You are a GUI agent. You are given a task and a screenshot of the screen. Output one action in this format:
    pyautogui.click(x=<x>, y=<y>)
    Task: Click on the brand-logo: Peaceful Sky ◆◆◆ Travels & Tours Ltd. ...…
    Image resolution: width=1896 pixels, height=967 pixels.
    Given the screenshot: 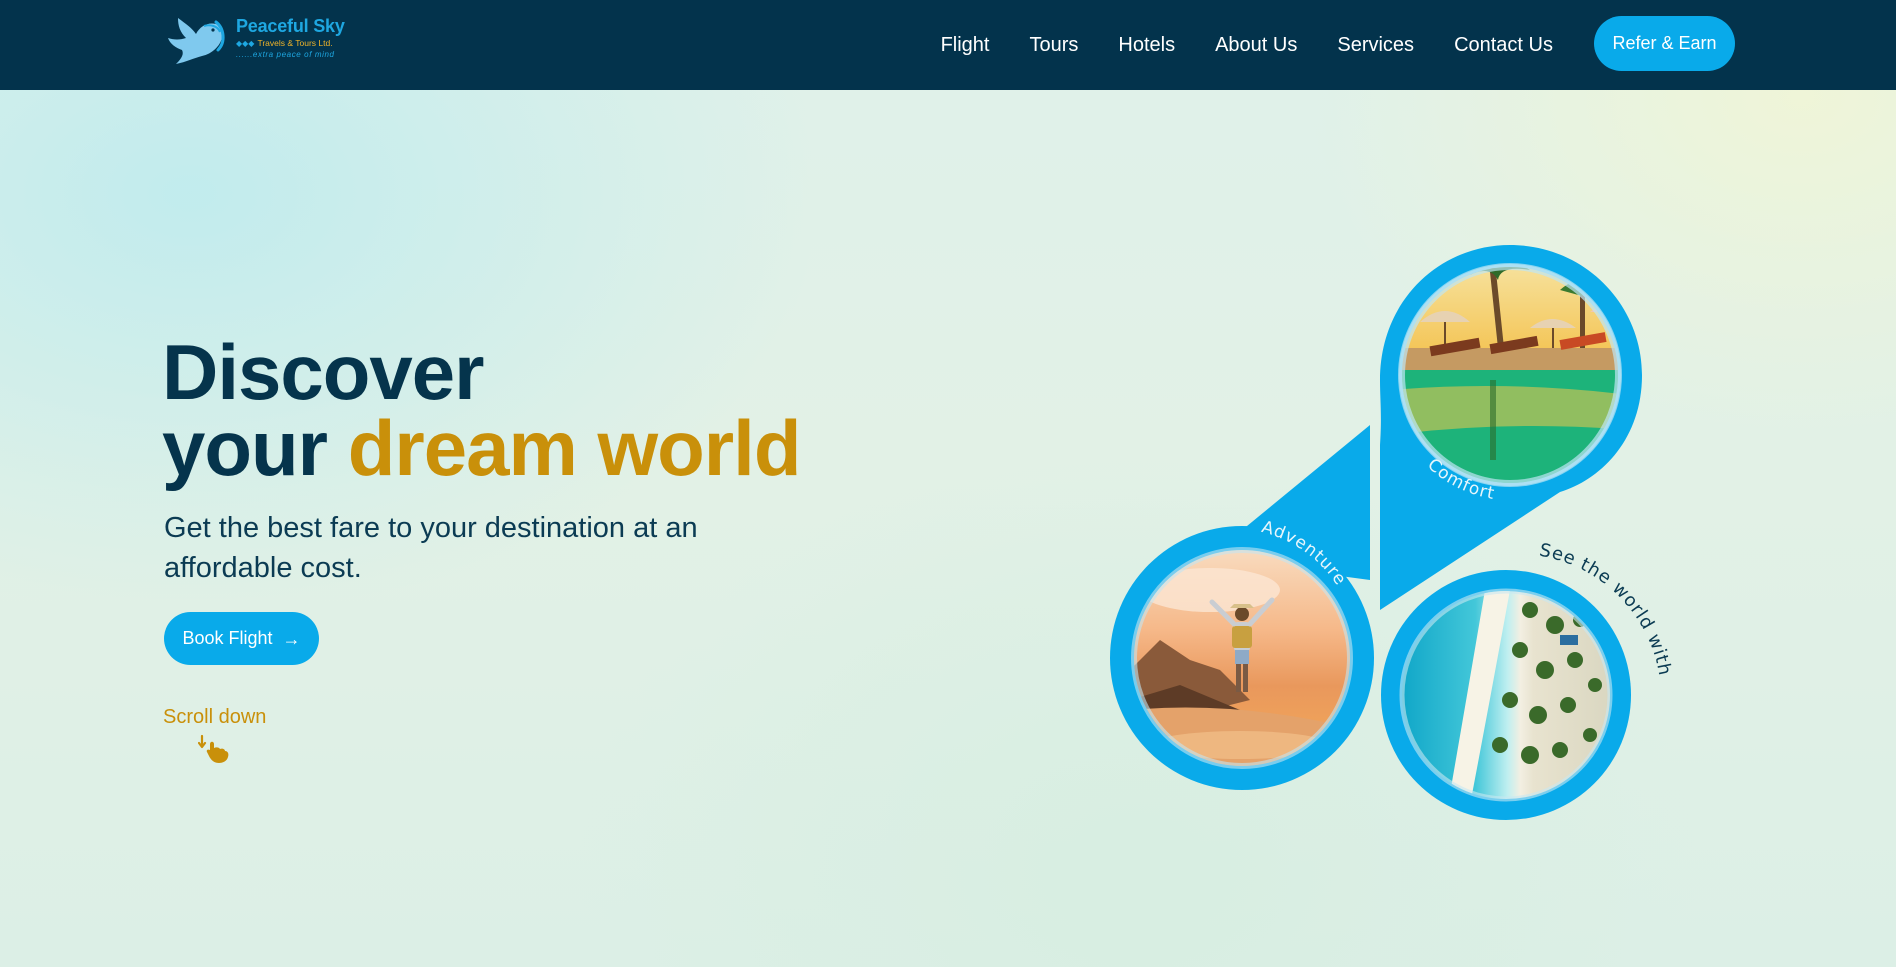 What is the action you would take?
    pyautogui.click(x=254, y=40)
    